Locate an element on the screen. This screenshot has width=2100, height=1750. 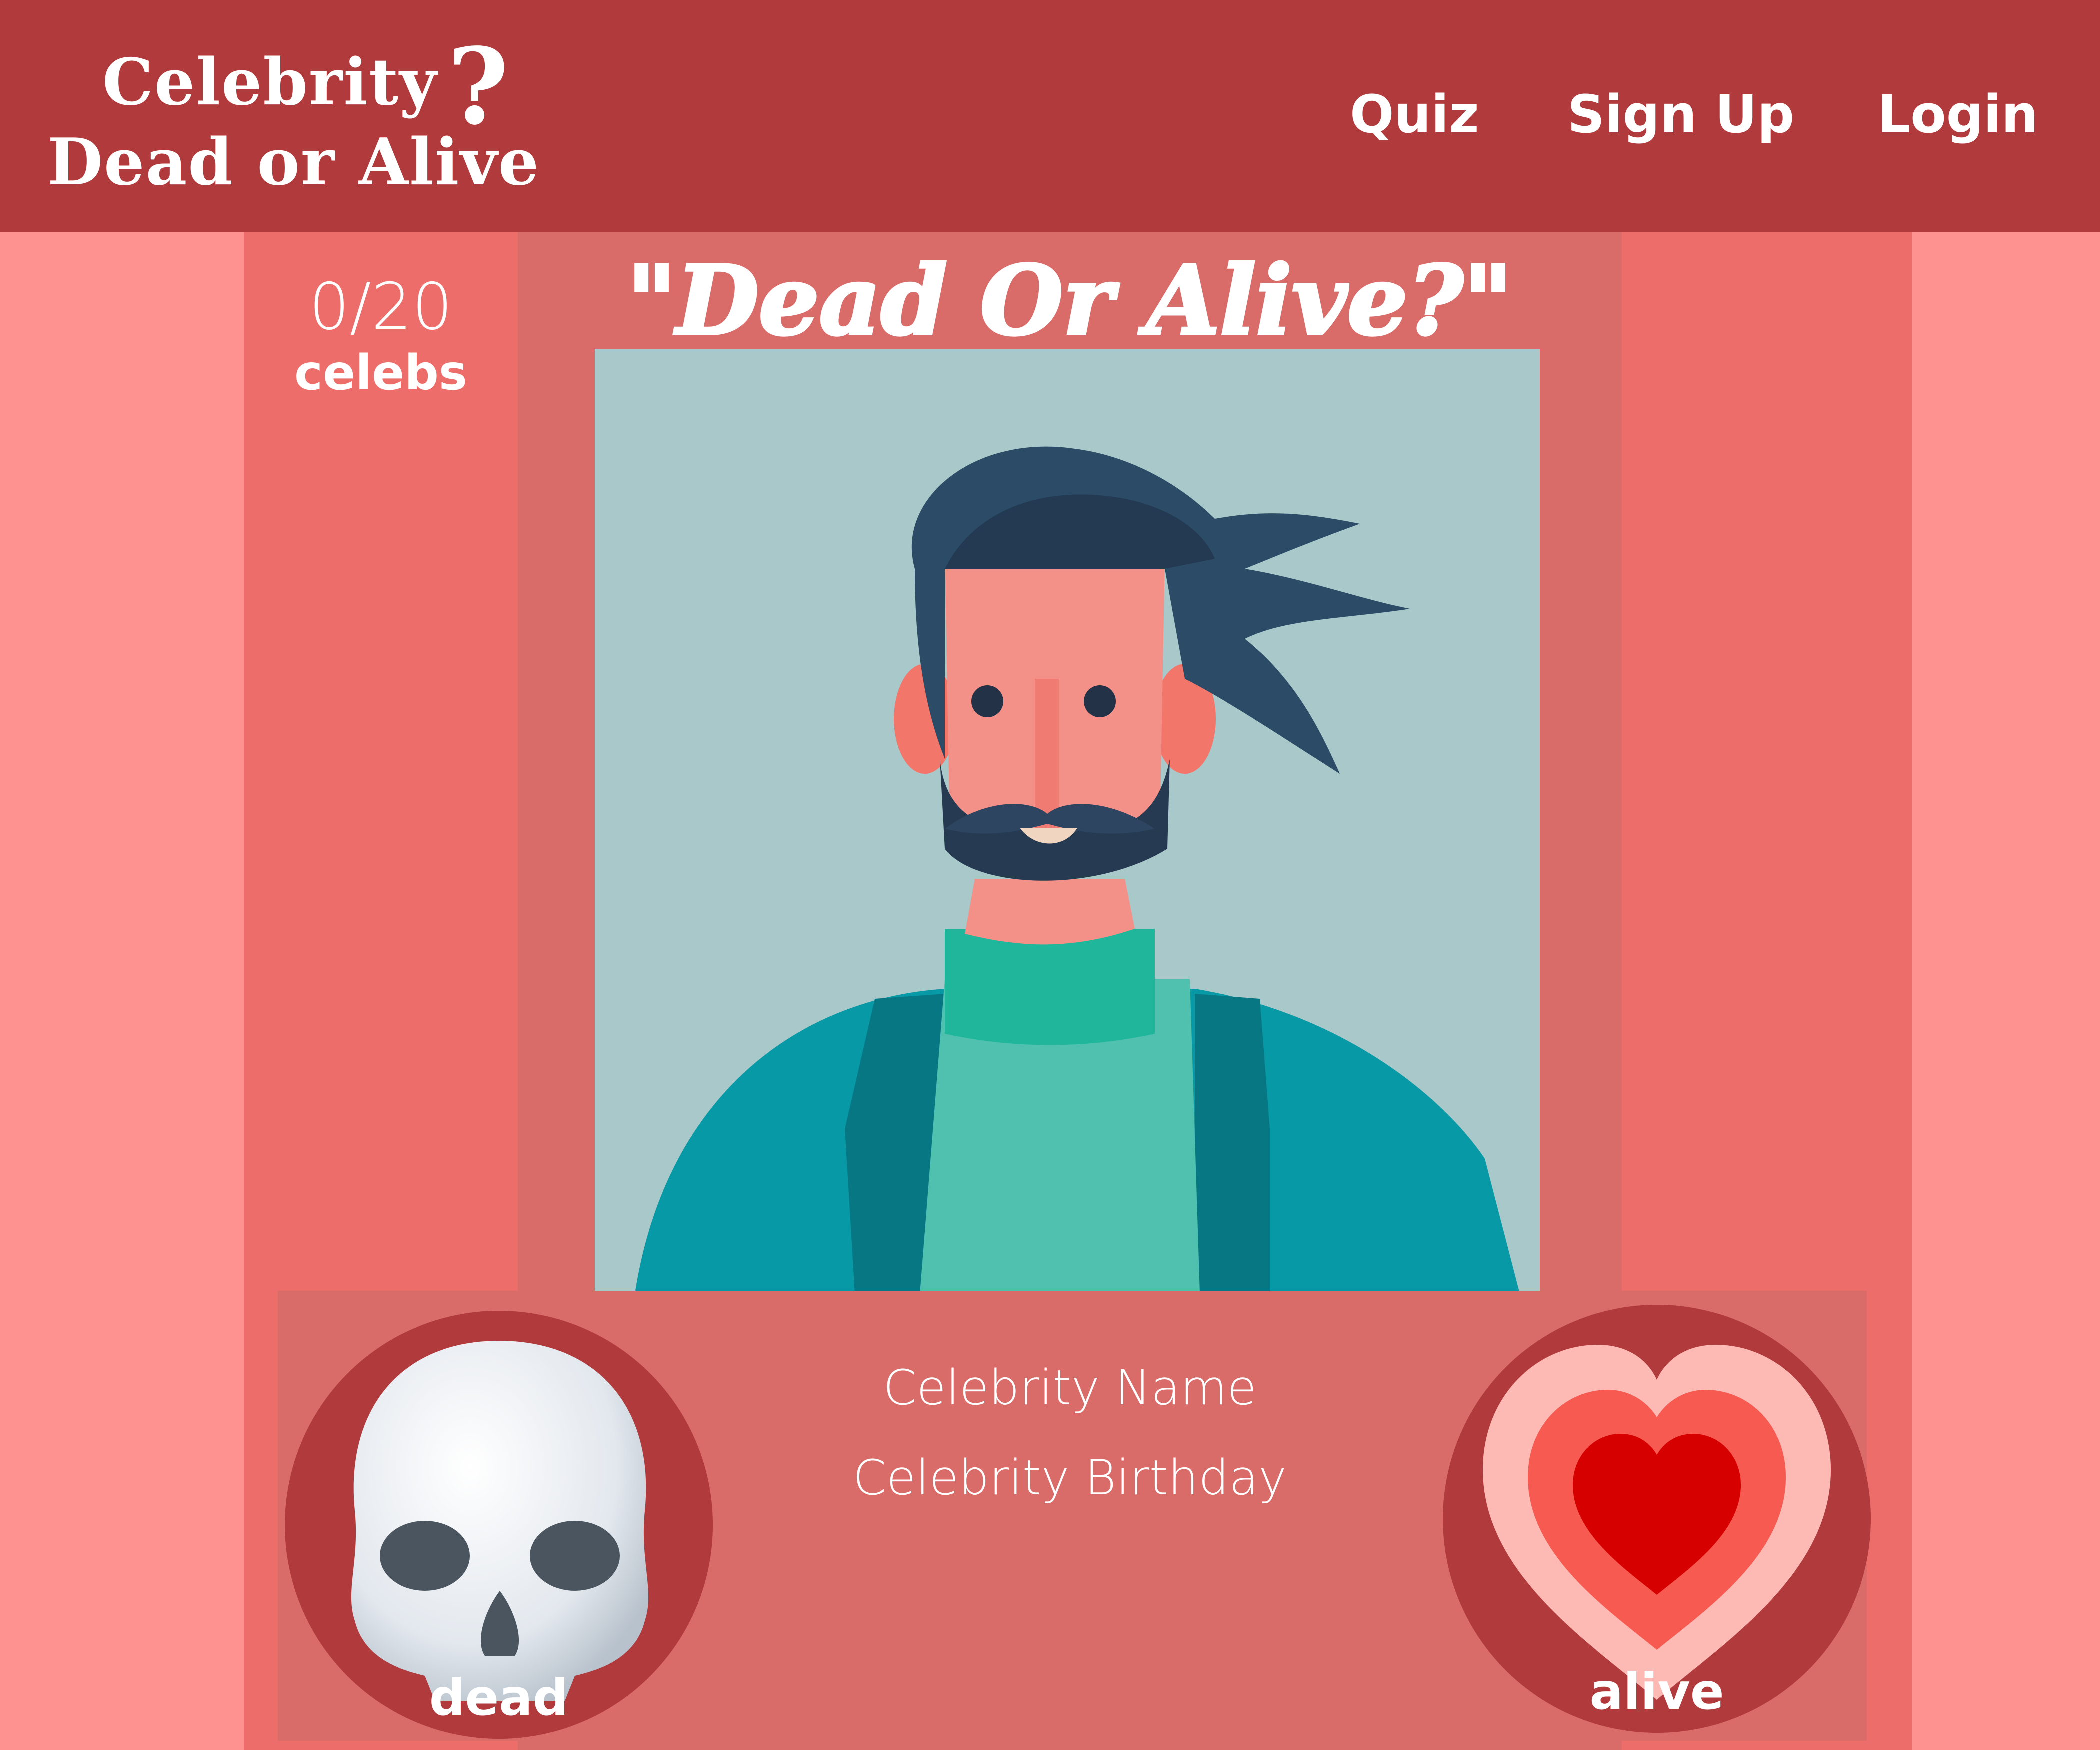
alive-button: alive is located at coordinates (1657, 1519).